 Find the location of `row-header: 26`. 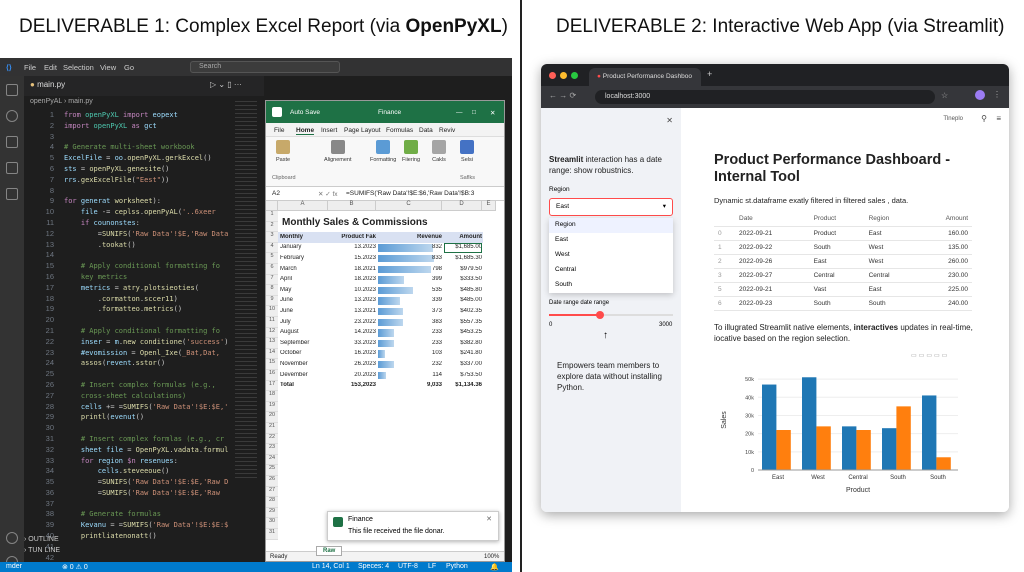

row-header: 26 is located at coordinates (272, 481).